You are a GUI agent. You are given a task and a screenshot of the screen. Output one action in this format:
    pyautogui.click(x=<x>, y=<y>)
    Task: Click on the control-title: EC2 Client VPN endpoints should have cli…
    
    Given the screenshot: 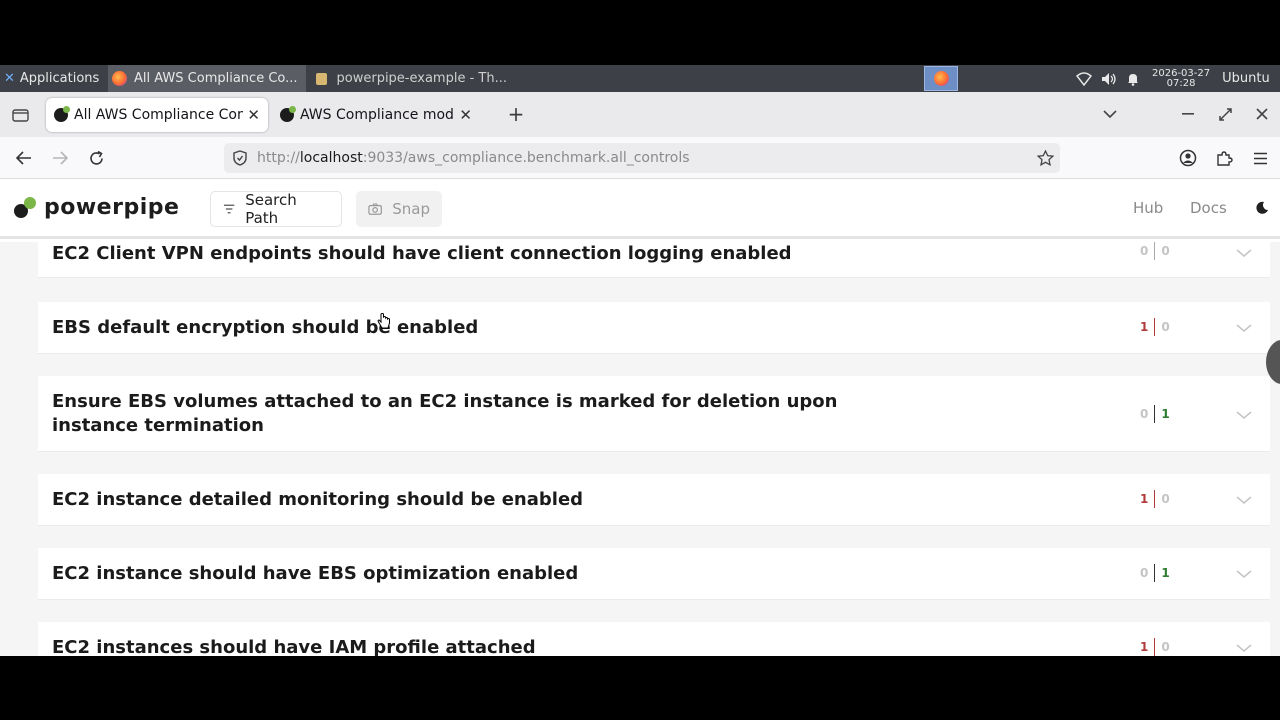 What is the action you would take?
    pyautogui.click(x=422, y=253)
    